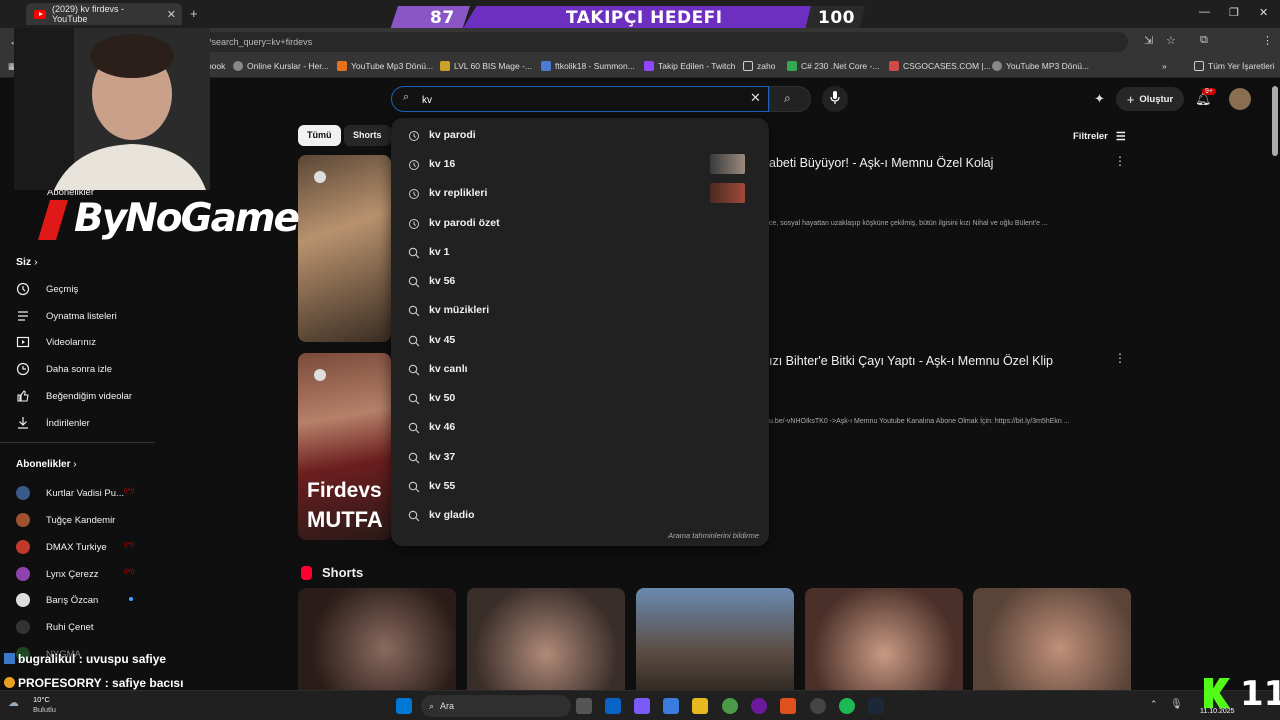 Image resolution: width=1280 pixels, height=720 pixels. Describe the element at coordinates (93, 683) in the screenshot. I see `chat-message: PROFESORRY : safiye bacısı` at that location.